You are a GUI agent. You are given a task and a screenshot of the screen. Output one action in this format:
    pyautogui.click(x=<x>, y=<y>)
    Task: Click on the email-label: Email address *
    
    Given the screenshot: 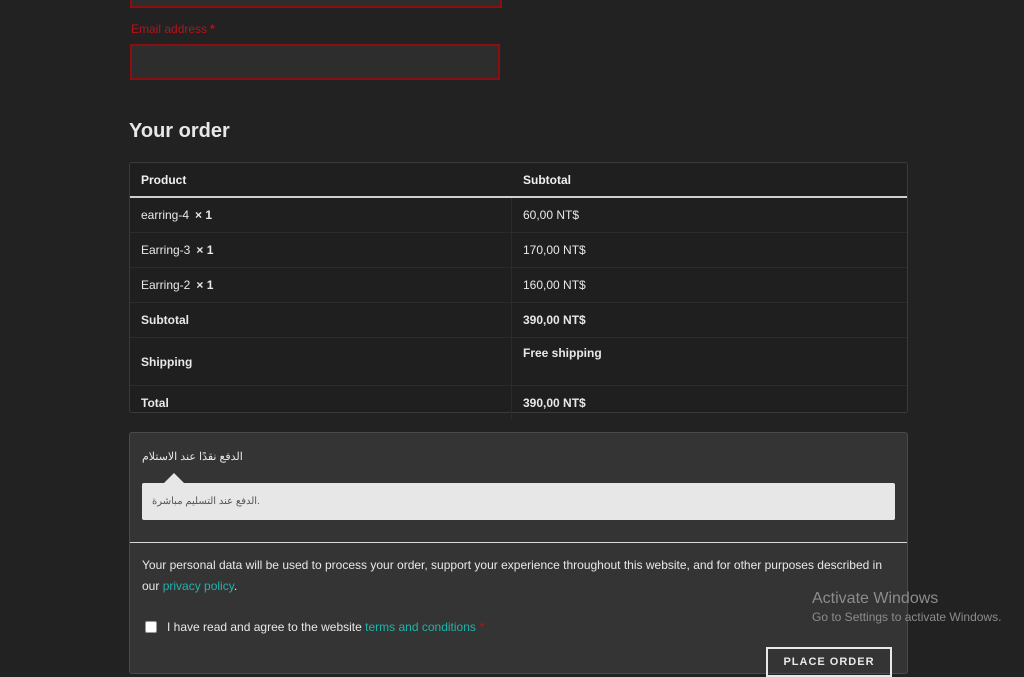 What is the action you would take?
    pyautogui.click(x=173, y=29)
    